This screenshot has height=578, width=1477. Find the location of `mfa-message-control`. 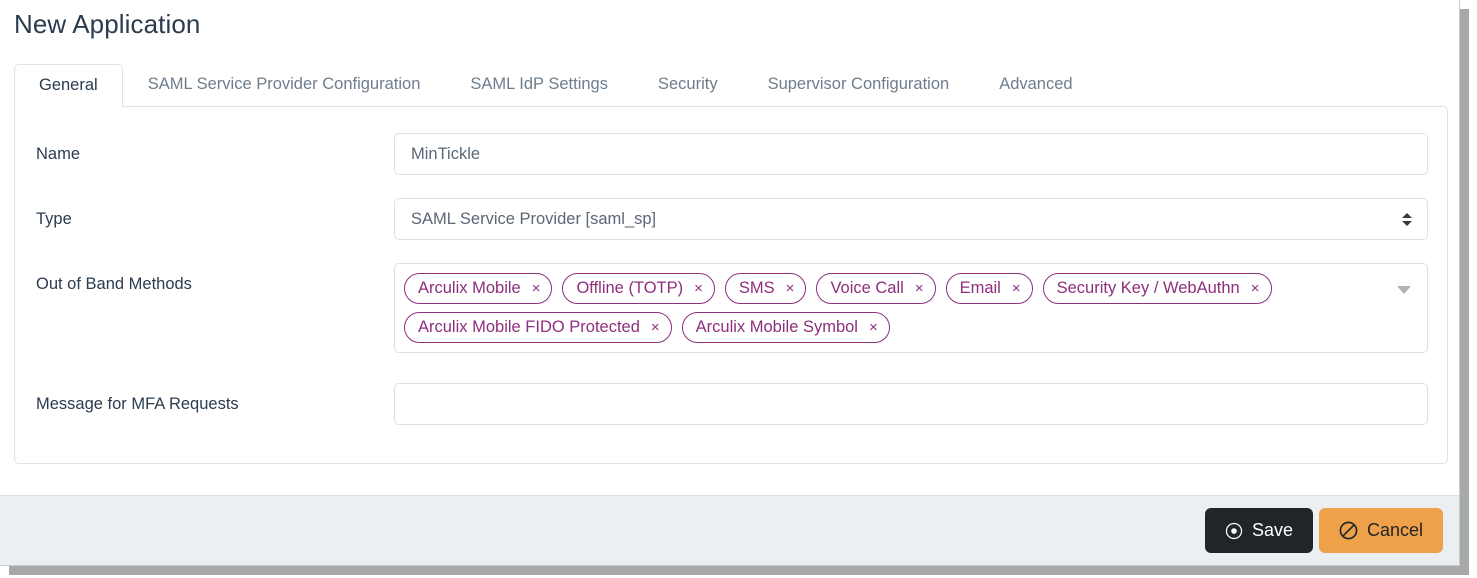

mfa-message-control is located at coordinates (911, 404).